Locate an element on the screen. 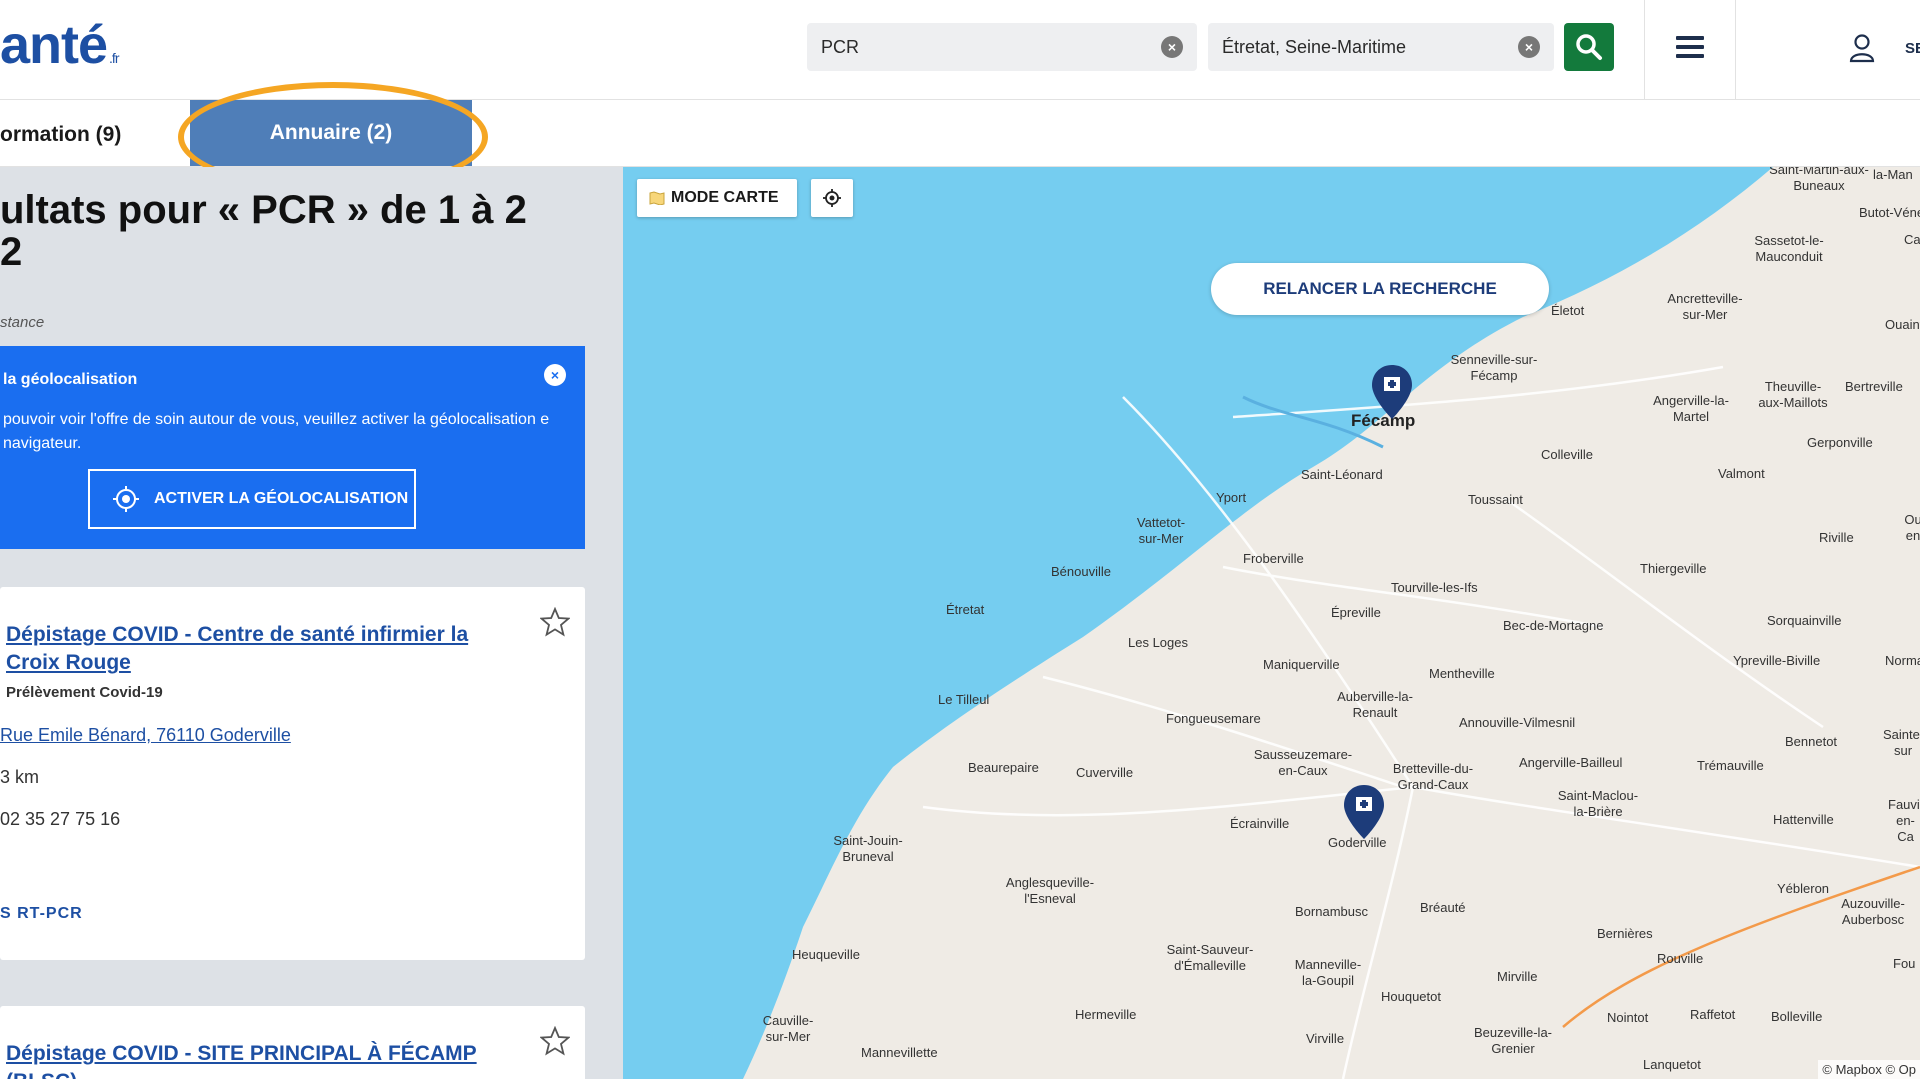 This screenshot has height=1079, width=1920. map-place-label: Sausseuzemare-en-Caux is located at coordinates (1303, 762).